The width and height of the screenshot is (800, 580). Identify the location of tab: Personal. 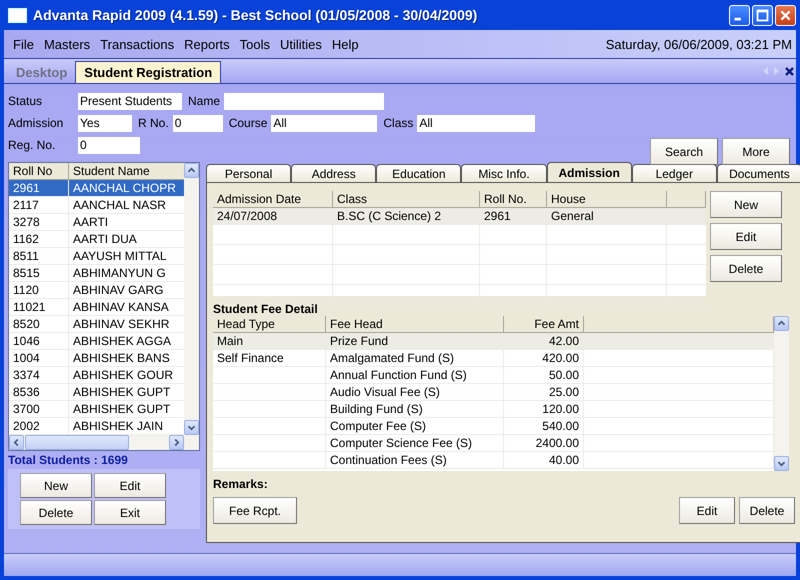
(249, 173).